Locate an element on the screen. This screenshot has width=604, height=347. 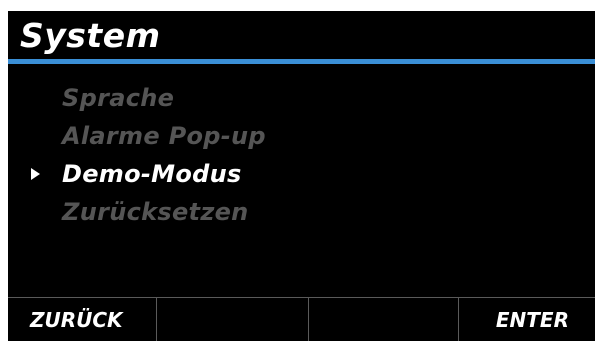
softkey-bar: ZURÜCK ENTER is located at coordinates (301, 319).